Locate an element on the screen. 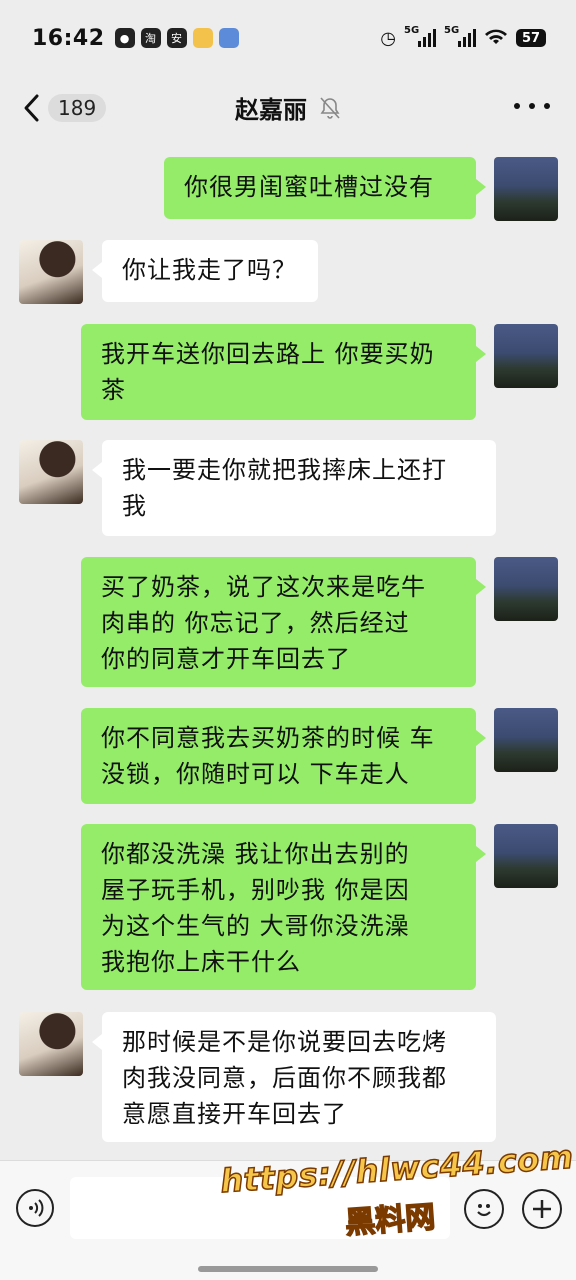 This screenshot has height=1280, width=576. voice-input-button is located at coordinates (35, 1208).